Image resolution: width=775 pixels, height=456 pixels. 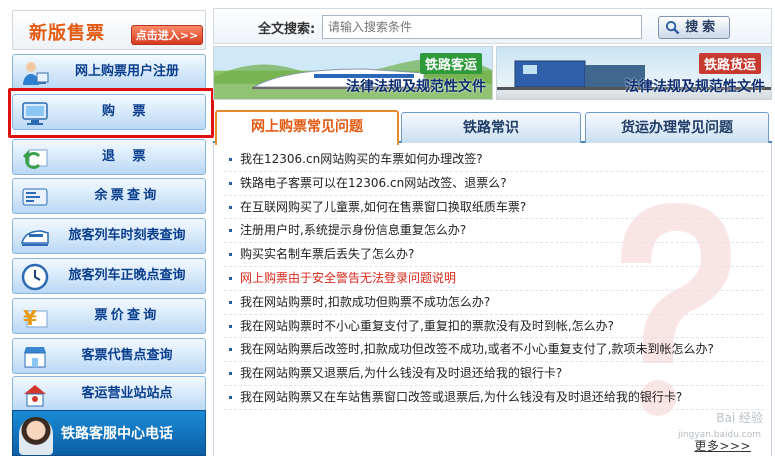 I want to click on service-agent-icon, so click(x=36, y=436).